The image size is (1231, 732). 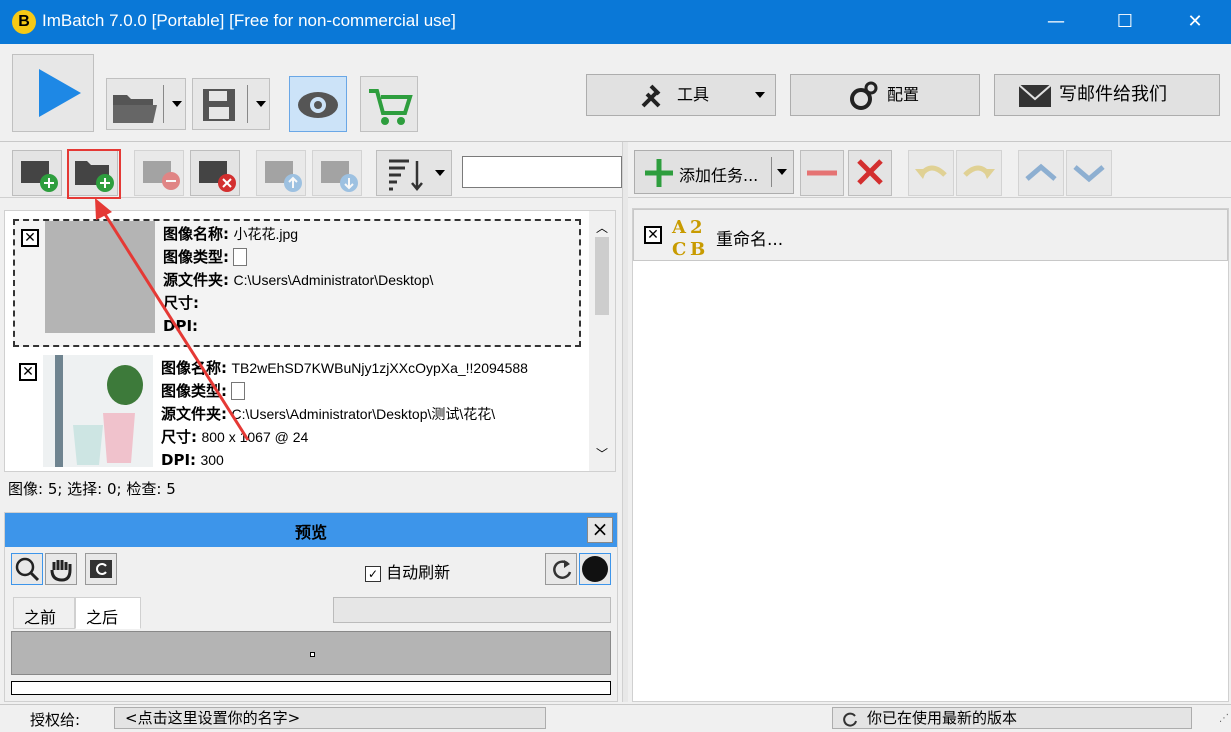 I want to click on scrollbar-thumb, so click(x=602, y=276).